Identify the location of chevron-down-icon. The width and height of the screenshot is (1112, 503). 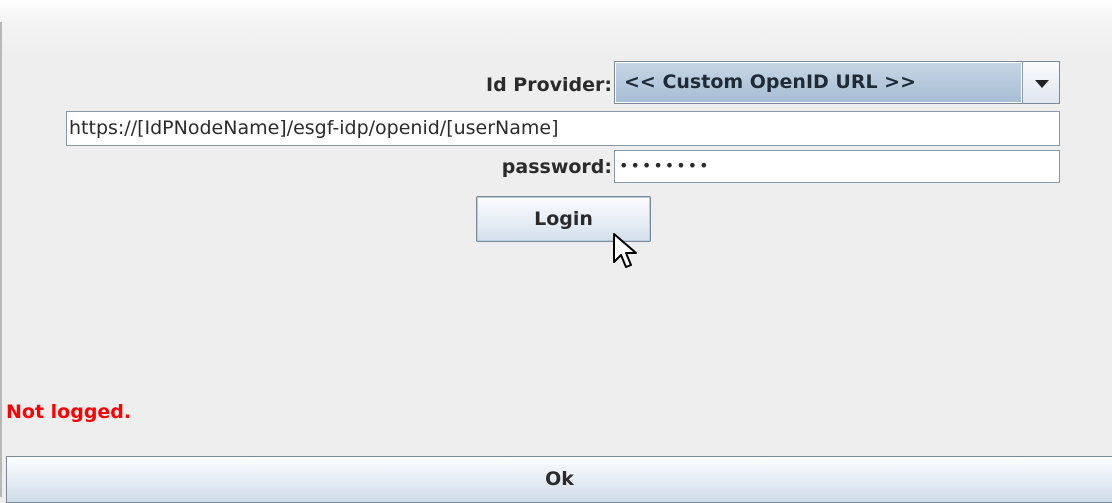
(1042, 84).